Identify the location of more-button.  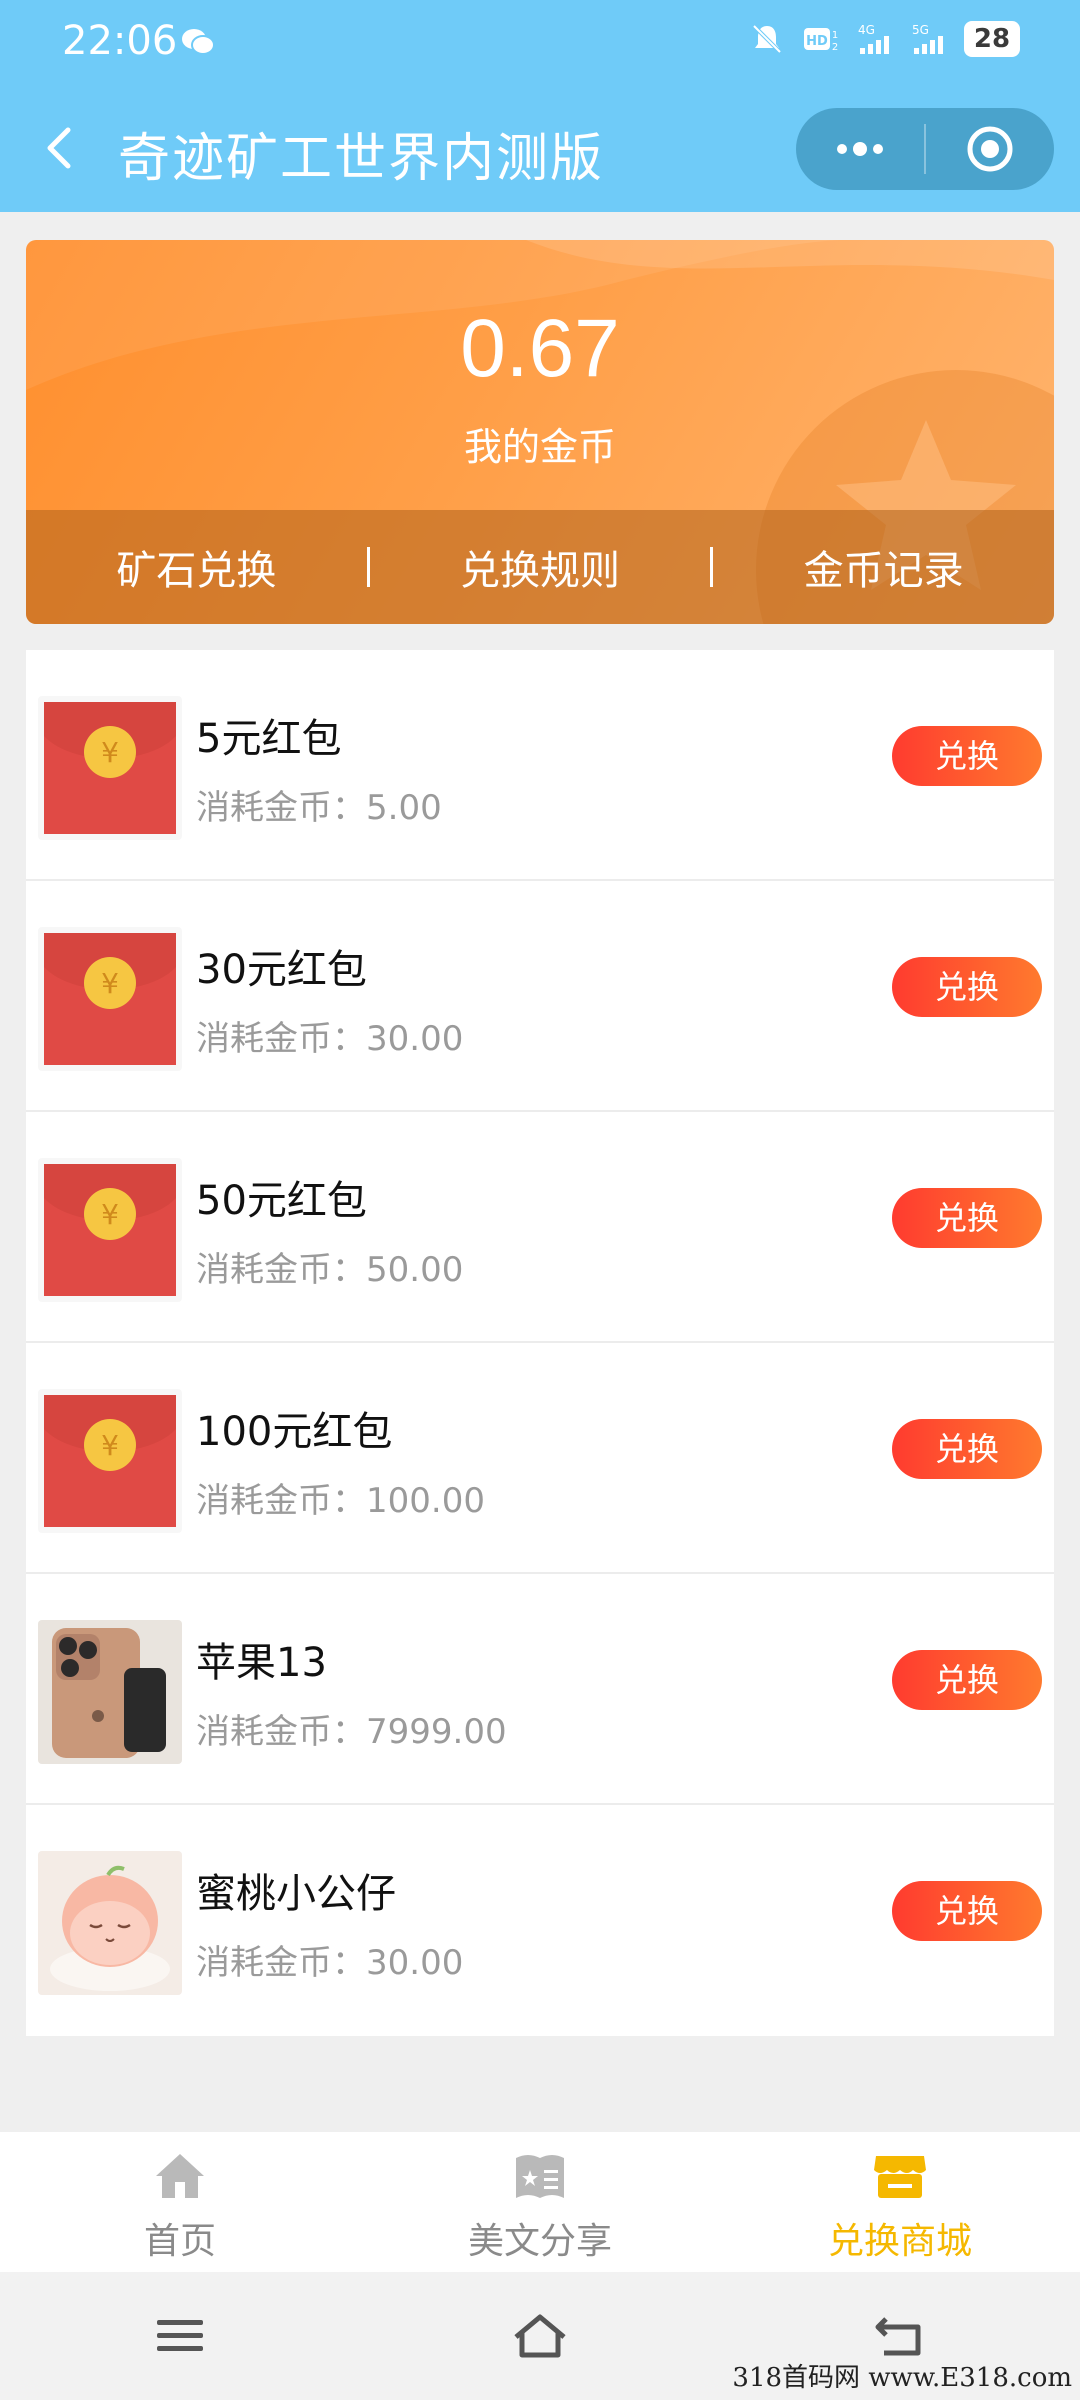
(860, 149).